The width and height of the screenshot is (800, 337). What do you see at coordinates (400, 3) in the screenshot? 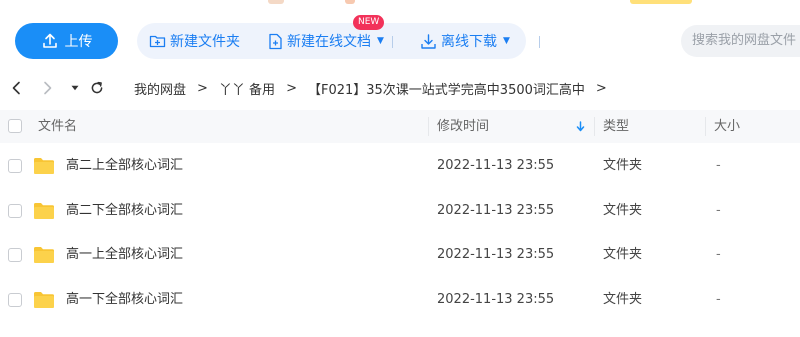
I see `top-decoration` at bounding box center [400, 3].